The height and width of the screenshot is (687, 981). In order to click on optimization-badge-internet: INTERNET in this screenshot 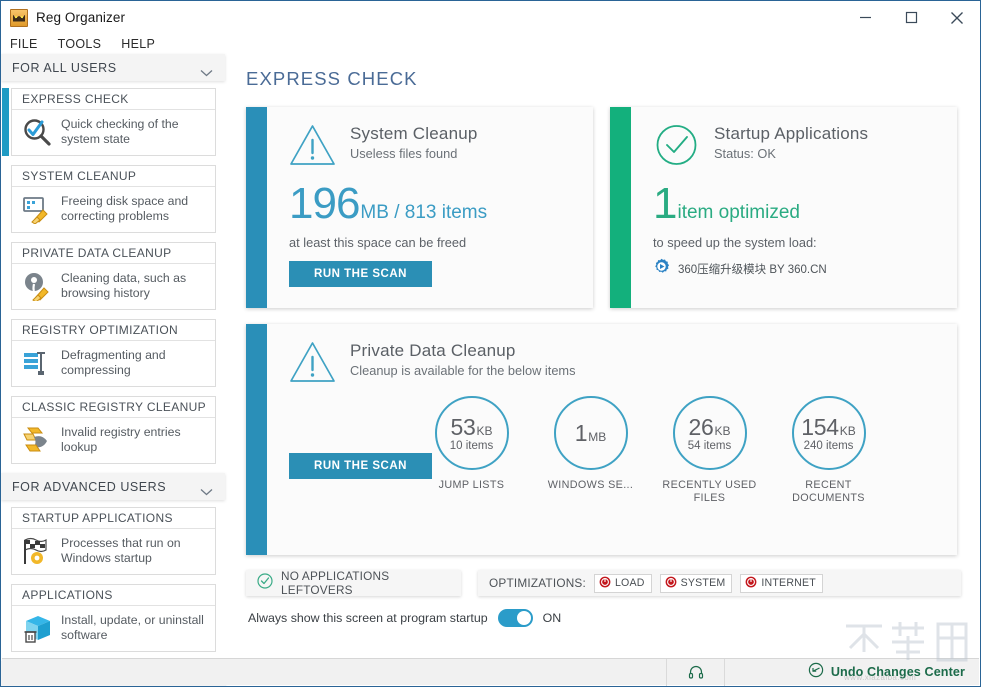, I will do `click(781, 583)`.